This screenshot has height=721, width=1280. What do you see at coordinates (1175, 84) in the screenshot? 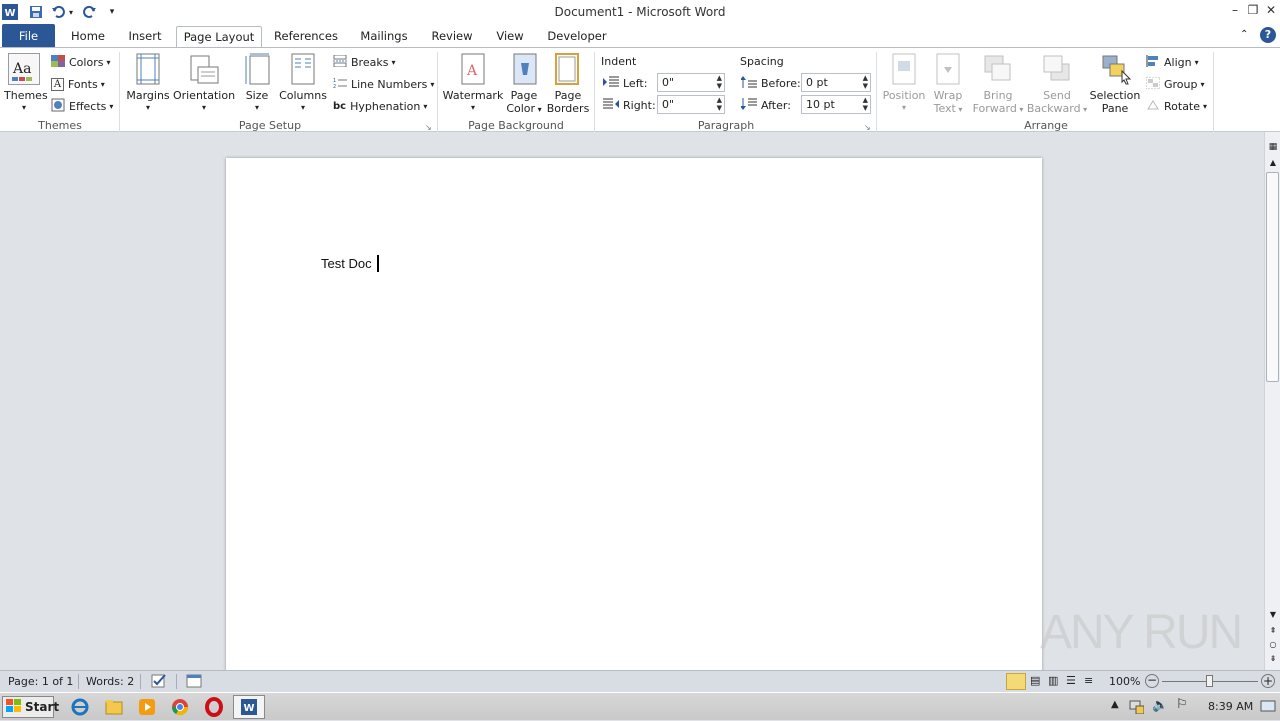
I see `group-button: Group ▾` at bounding box center [1175, 84].